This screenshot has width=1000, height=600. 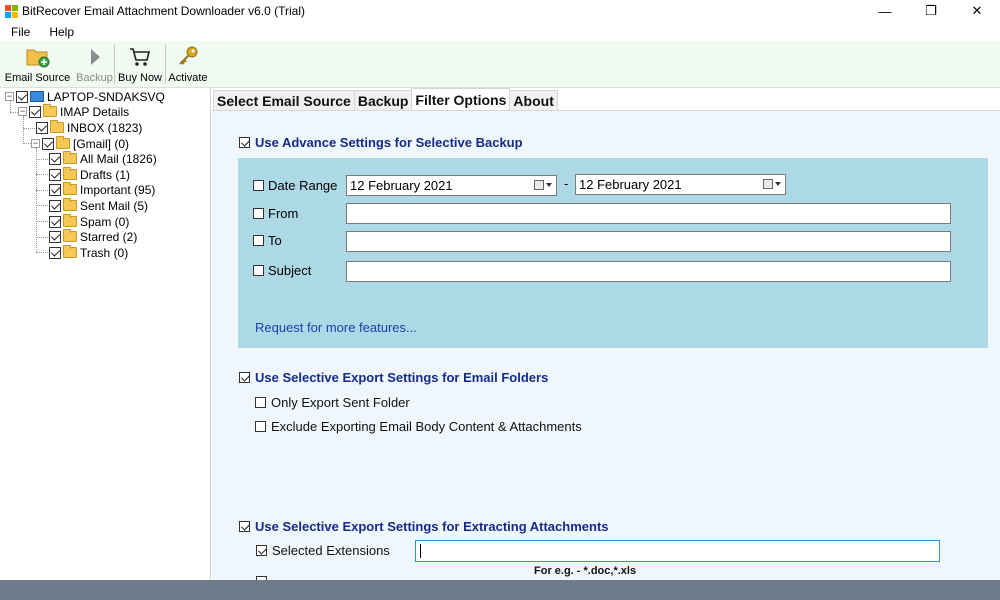 What do you see at coordinates (11, 11) in the screenshot?
I see `app-logo-icon` at bounding box center [11, 11].